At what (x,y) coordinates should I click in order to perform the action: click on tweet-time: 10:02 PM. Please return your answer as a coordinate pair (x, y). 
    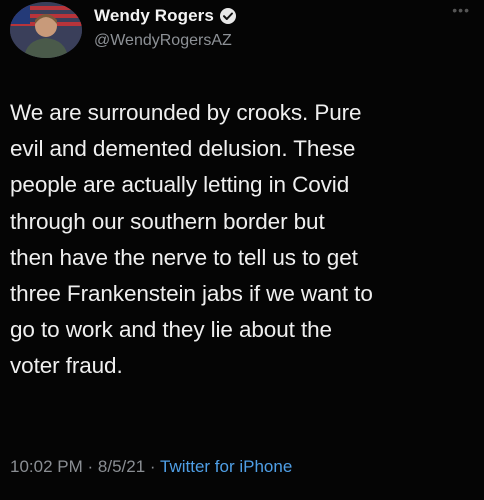
    Looking at the image, I should click on (46, 466).